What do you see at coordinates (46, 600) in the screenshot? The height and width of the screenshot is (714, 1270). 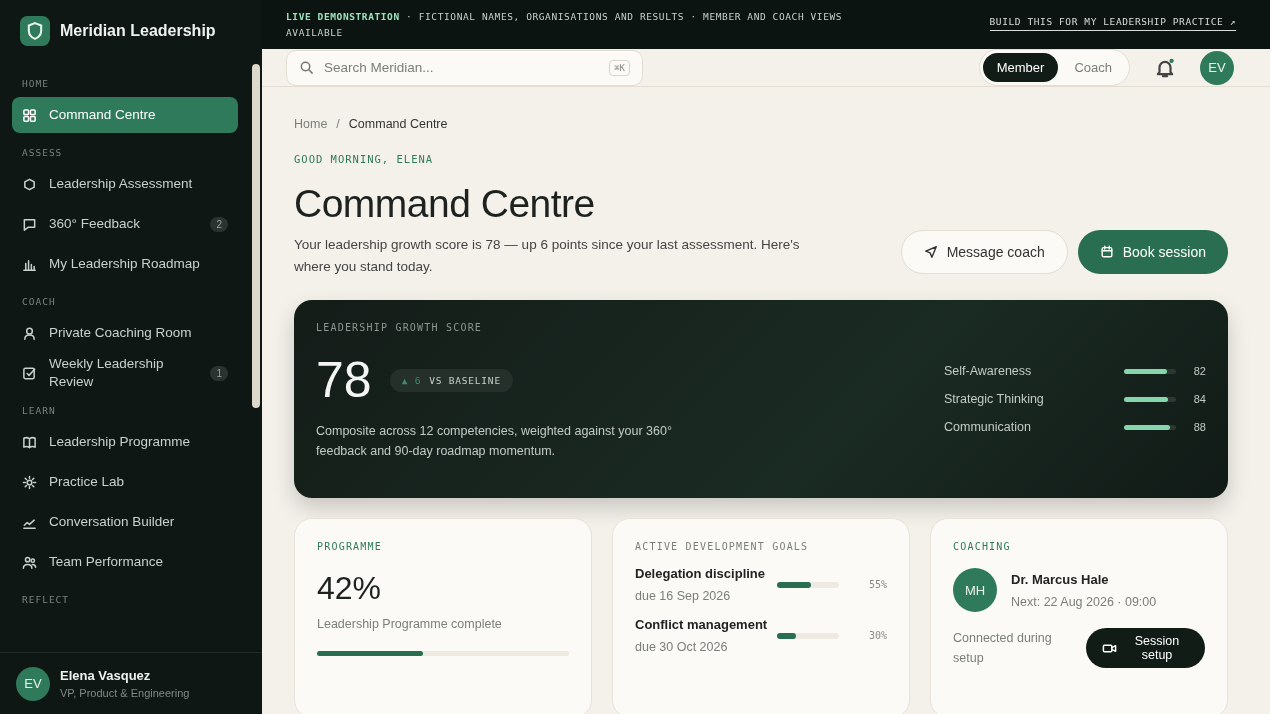 I see `section-label: REFLECT` at bounding box center [46, 600].